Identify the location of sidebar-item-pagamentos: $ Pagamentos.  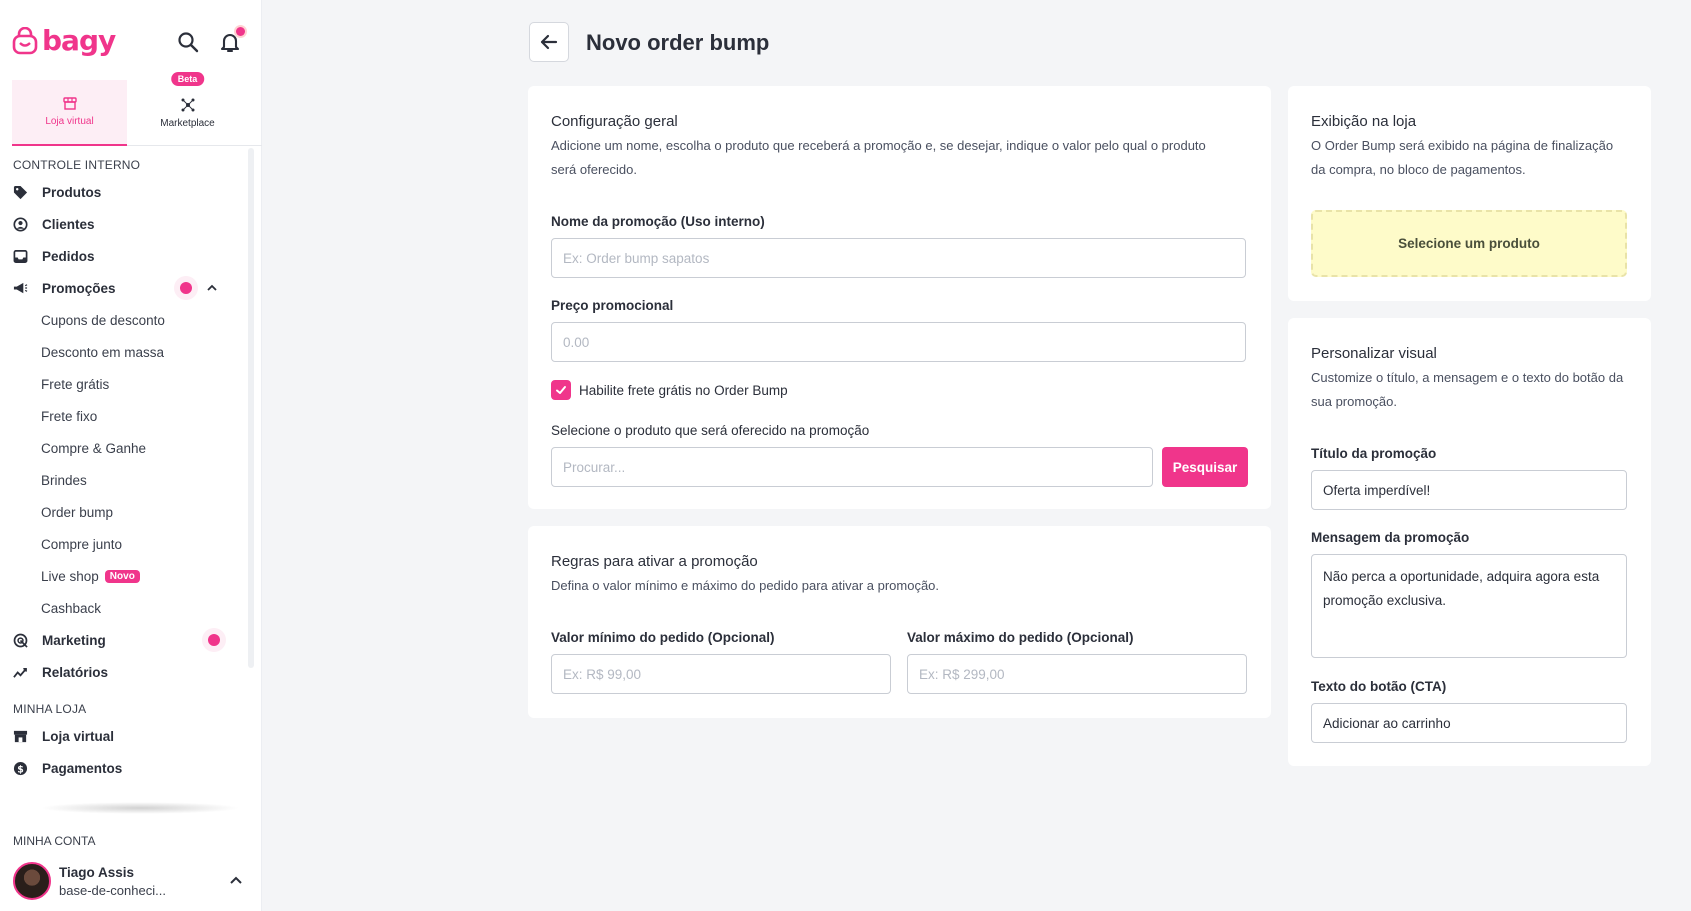
(125, 768).